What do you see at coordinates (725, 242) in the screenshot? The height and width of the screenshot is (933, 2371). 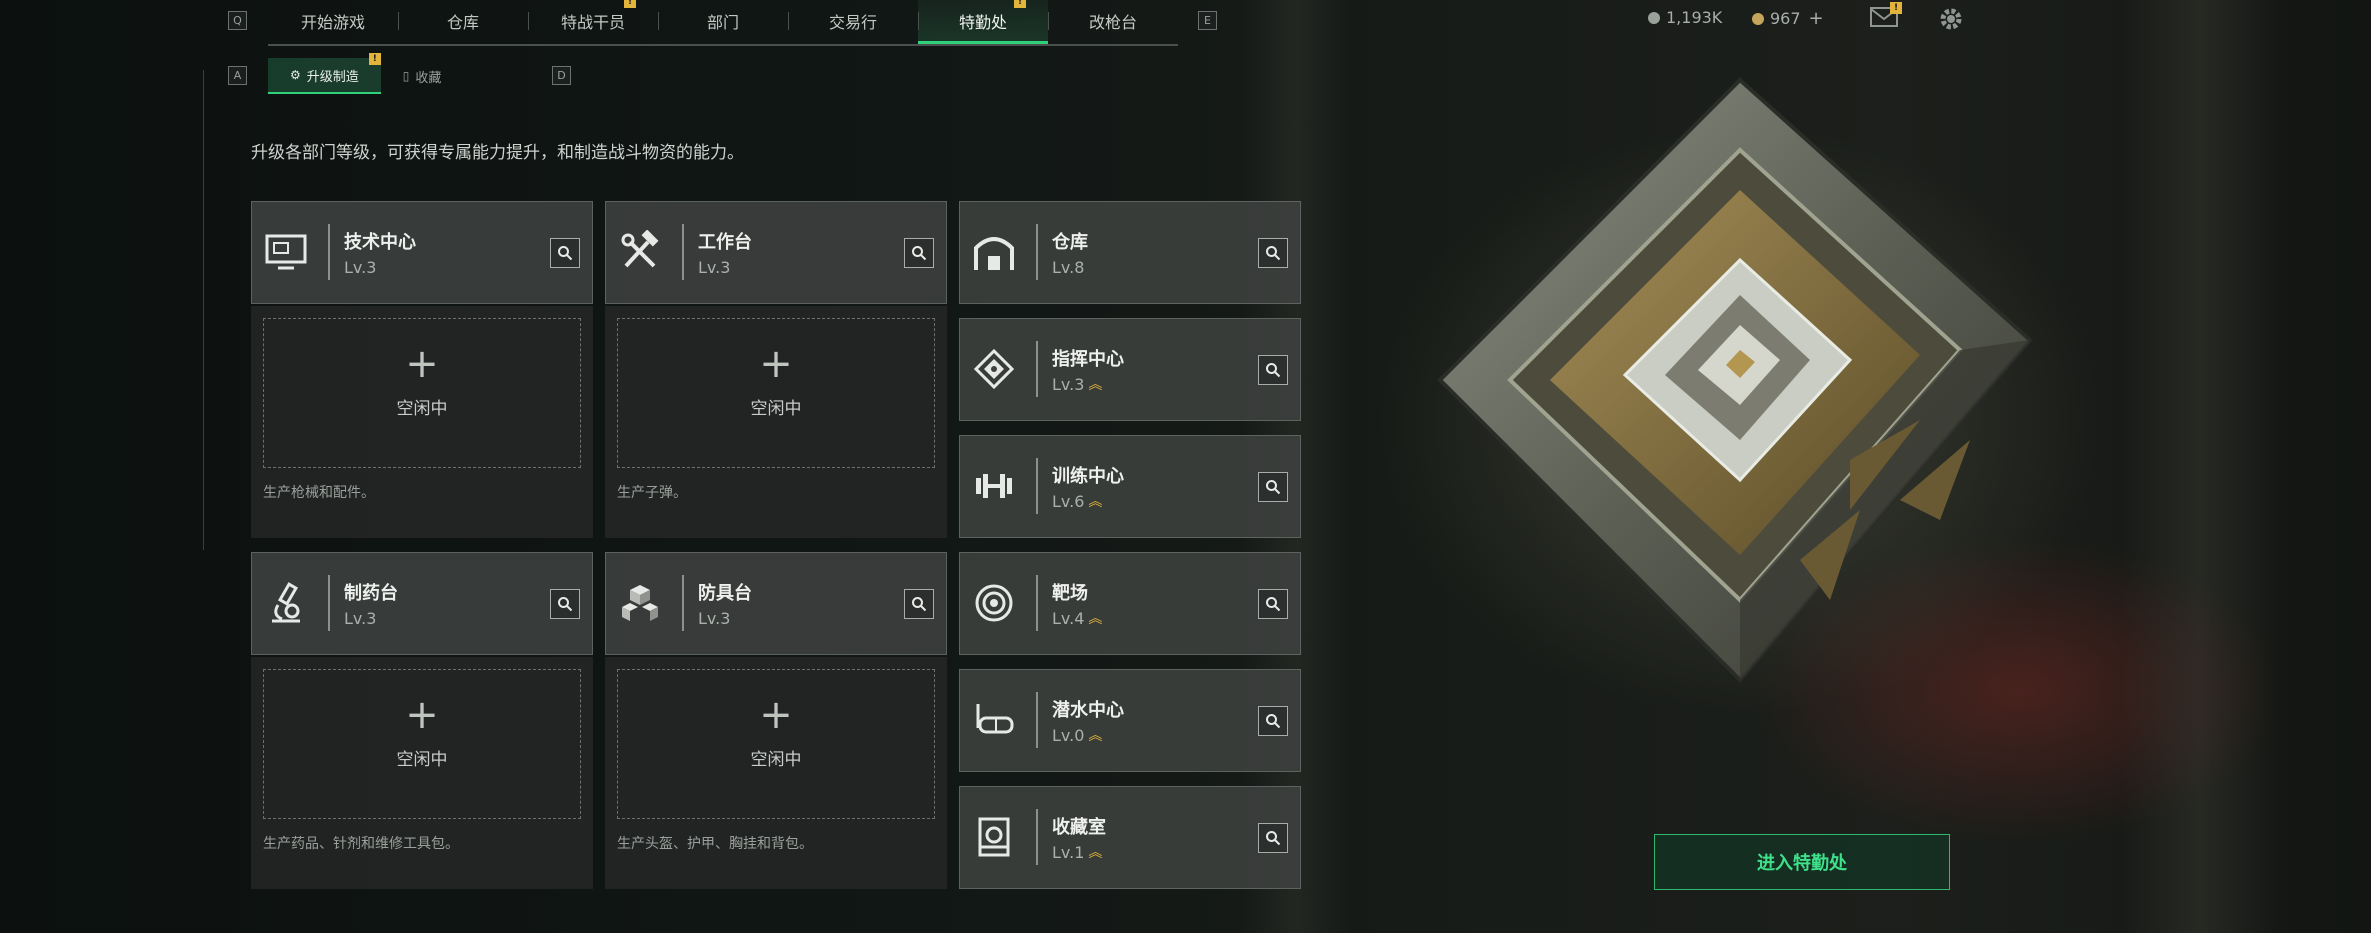 I see `facility-name: 工作台` at bounding box center [725, 242].